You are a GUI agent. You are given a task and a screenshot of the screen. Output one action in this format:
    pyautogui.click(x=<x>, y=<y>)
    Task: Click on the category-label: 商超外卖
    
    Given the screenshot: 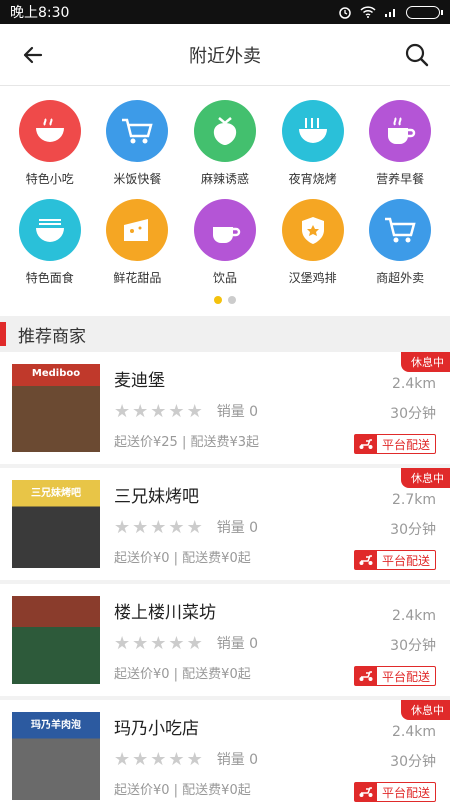 What is the action you would take?
    pyautogui.click(x=400, y=278)
    